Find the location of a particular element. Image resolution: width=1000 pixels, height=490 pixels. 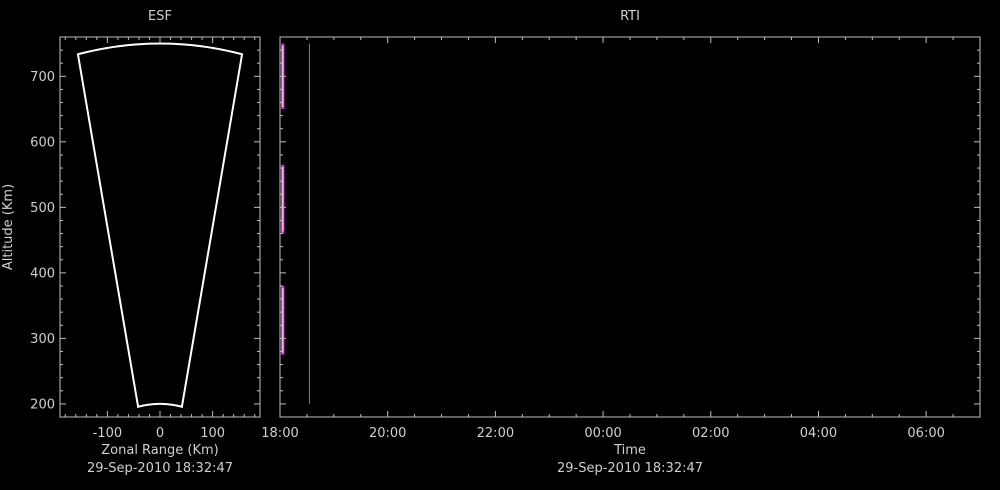

esf-y-tick-label: 200 is located at coordinates (42, 404).